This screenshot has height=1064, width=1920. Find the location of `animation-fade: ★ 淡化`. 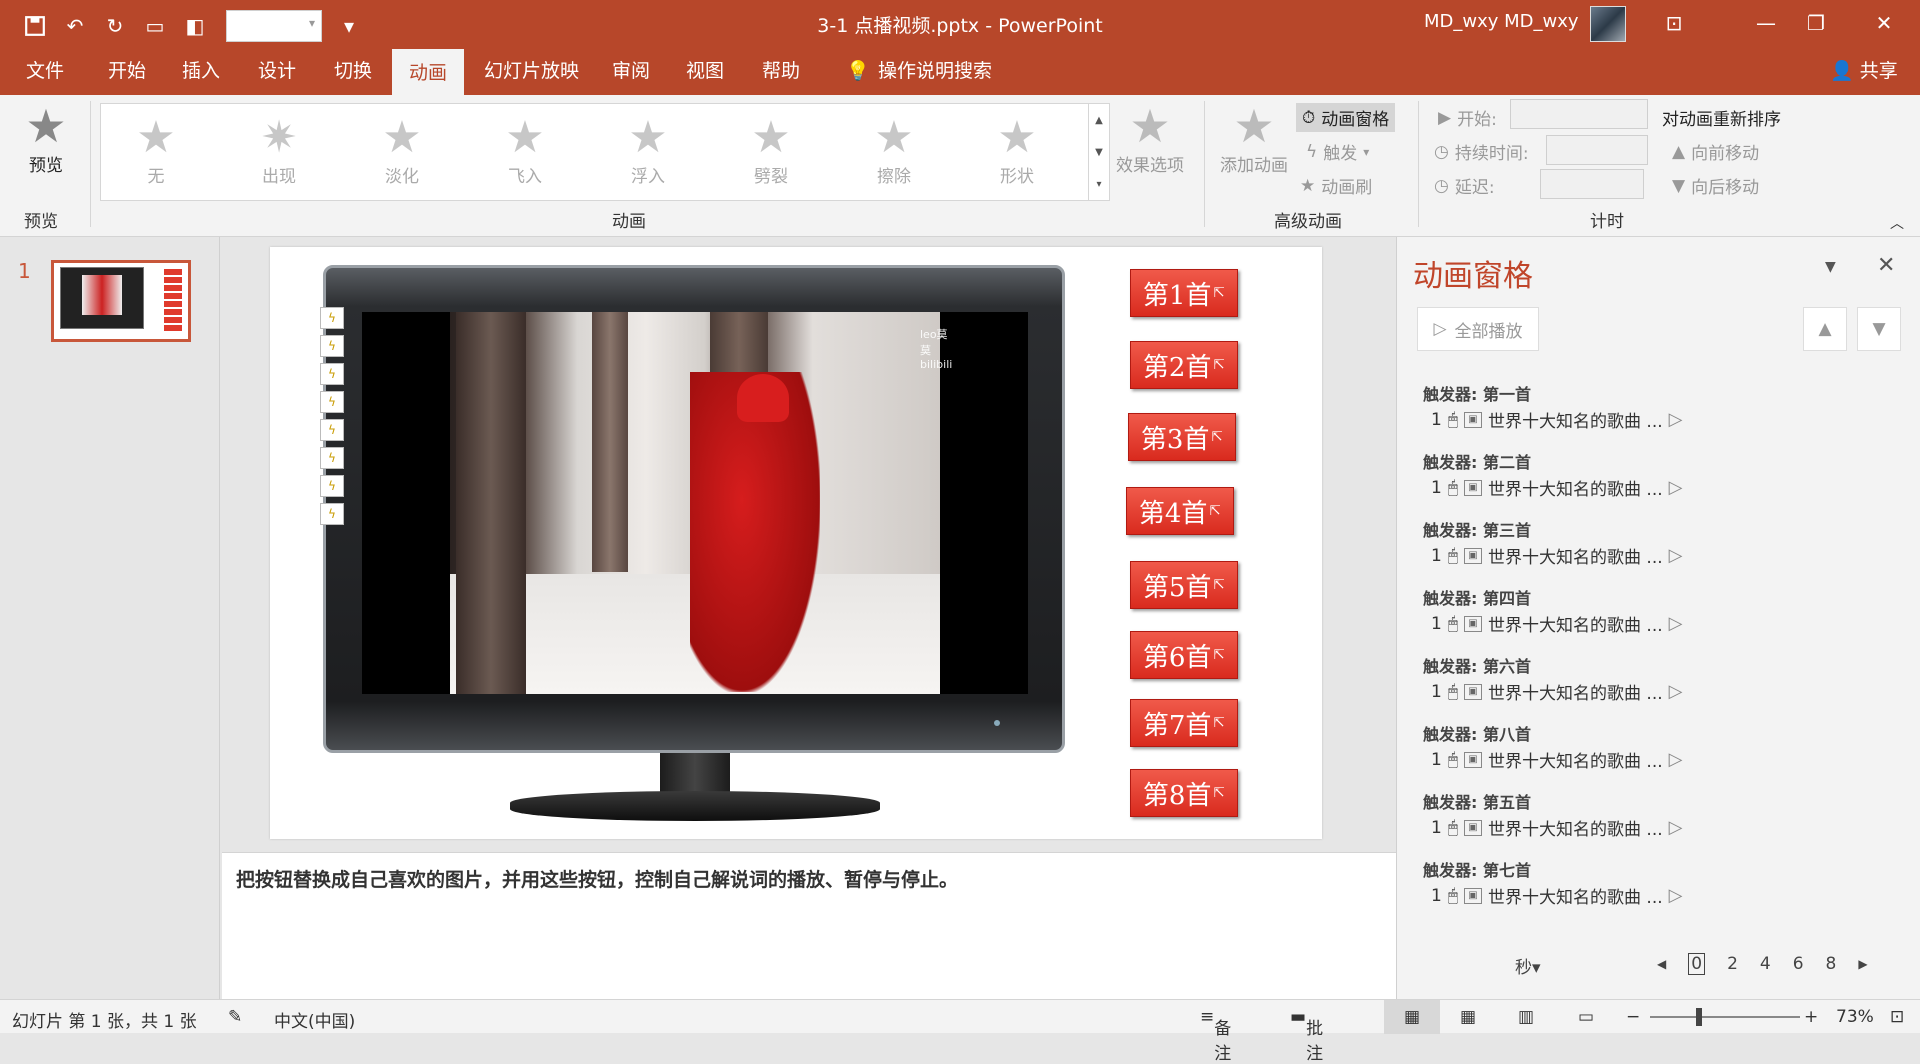

animation-fade: ★ 淡化 is located at coordinates (402, 154).